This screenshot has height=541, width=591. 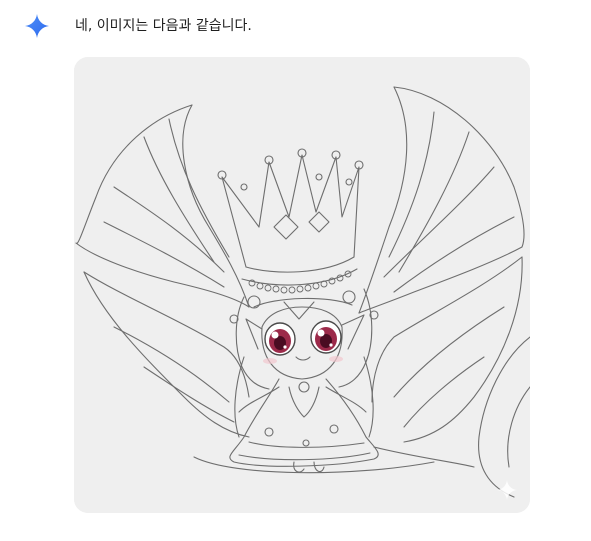 What do you see at coordinates (163, 26) in the screenshot?
I see `response-text: 네, 이미지는 다음과 같습니다.` at bounding box center [163, 26].